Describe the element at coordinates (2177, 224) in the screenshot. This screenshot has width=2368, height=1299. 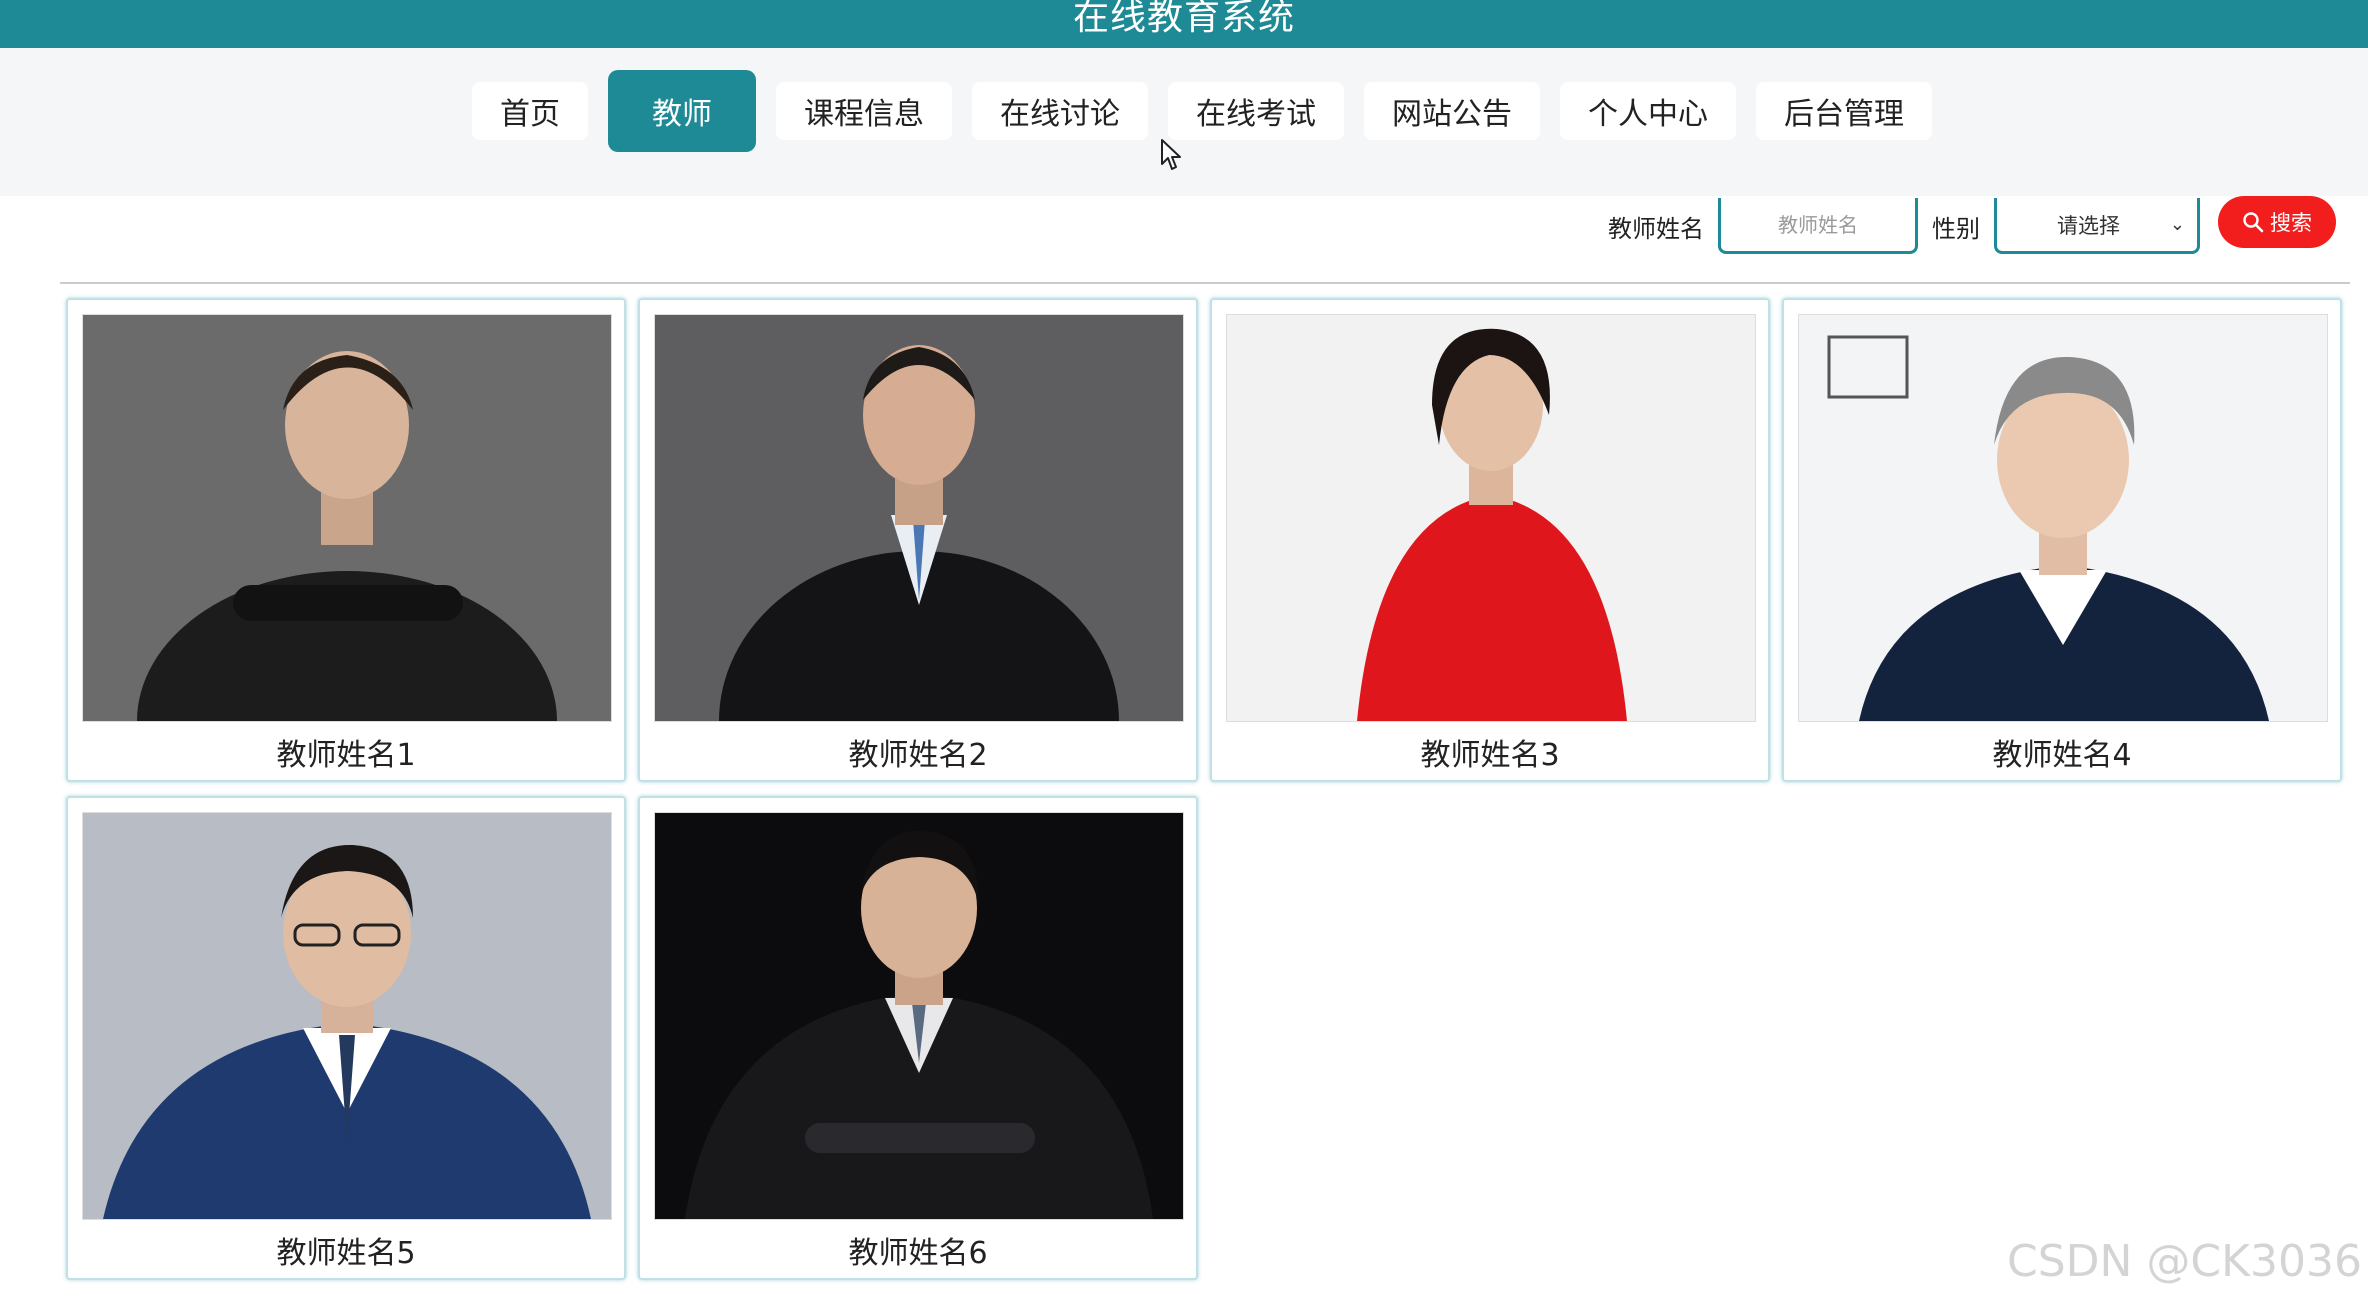
I see `chevron-down-icon: ⌄` at that location.